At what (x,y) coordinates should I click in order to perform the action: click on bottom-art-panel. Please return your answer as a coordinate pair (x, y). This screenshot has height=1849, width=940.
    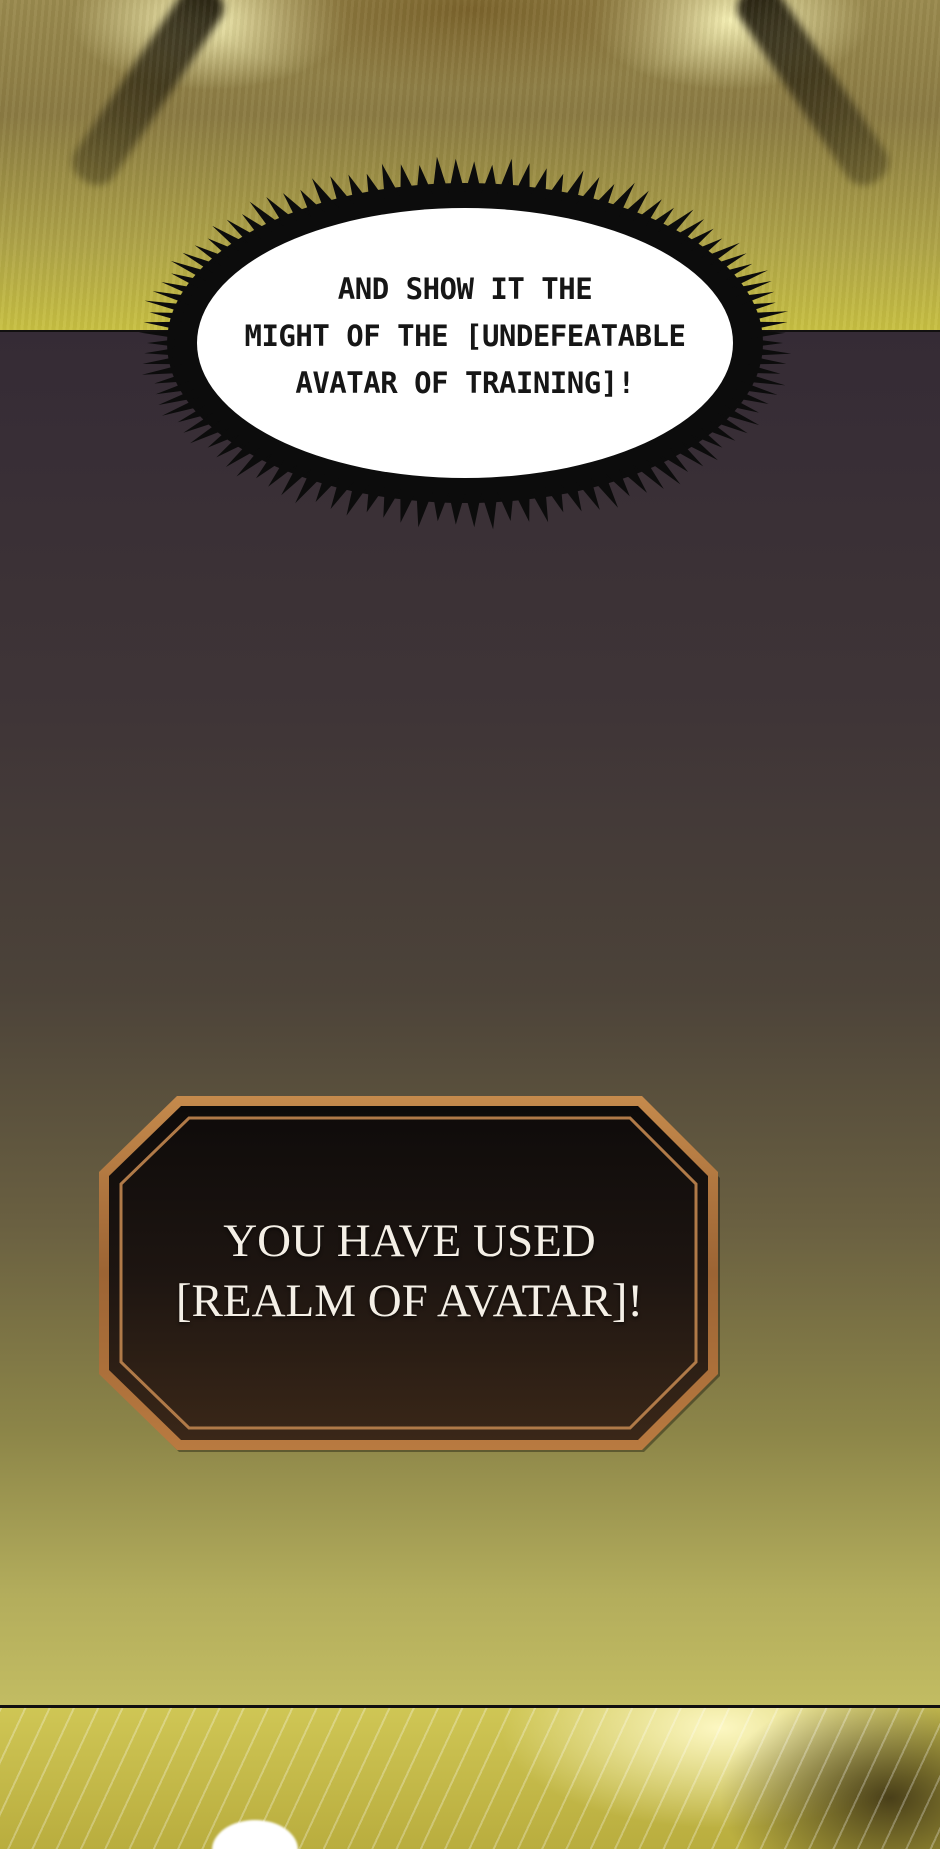
    Looking at the image, I should click on (470, 1778).